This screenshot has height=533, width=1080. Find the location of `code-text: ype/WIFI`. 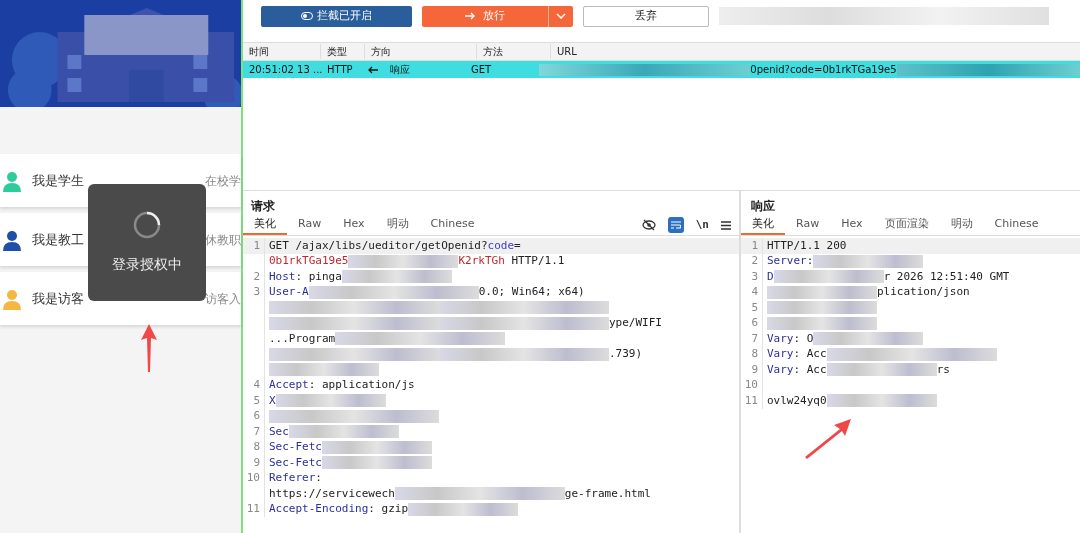

code-text: ype/WIFI is located at coordinates (635, 323).